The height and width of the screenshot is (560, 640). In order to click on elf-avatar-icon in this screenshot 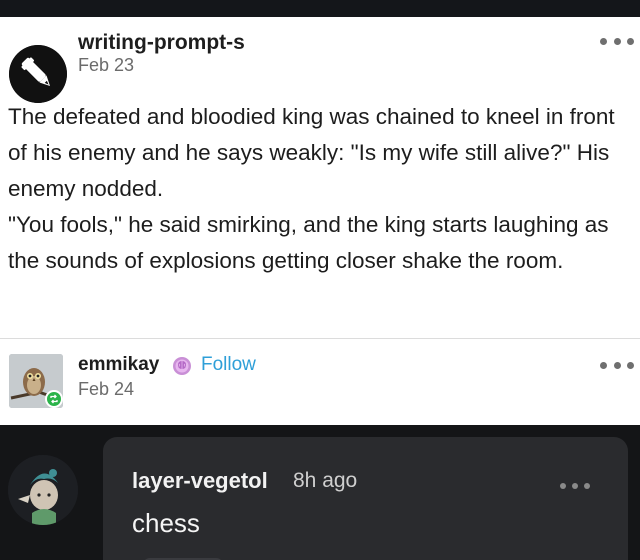, I will do `click(43, 490)`.